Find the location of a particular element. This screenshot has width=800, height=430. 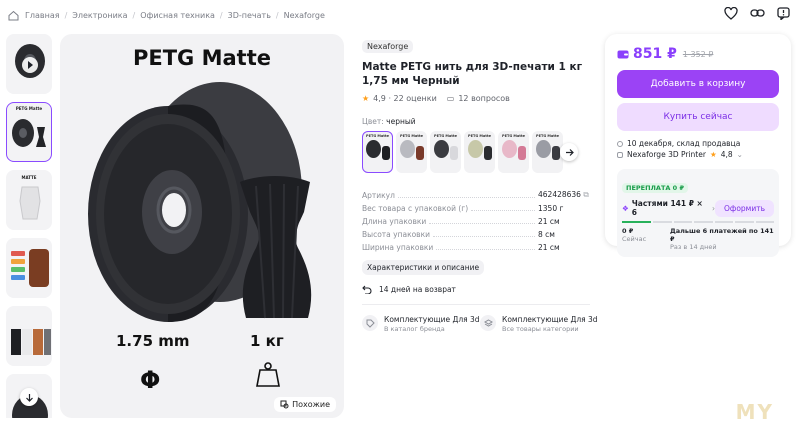

thumbnail-vase-white: MATTE is located at coordinates (29, 200).